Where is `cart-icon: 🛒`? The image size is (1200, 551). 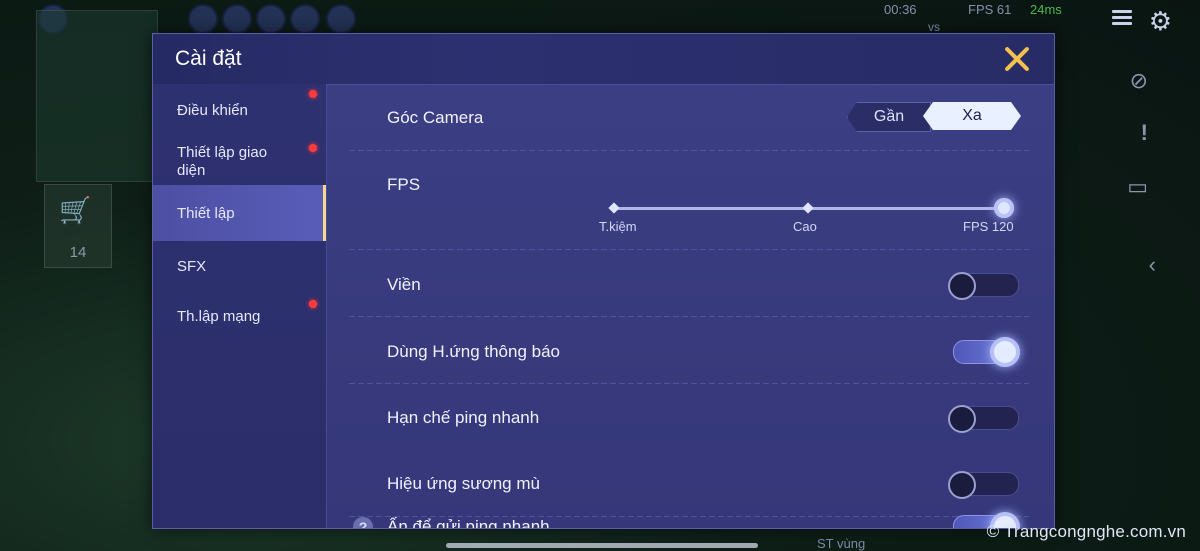 cart-icon: 🛒 is located at coordinates (75, 210).